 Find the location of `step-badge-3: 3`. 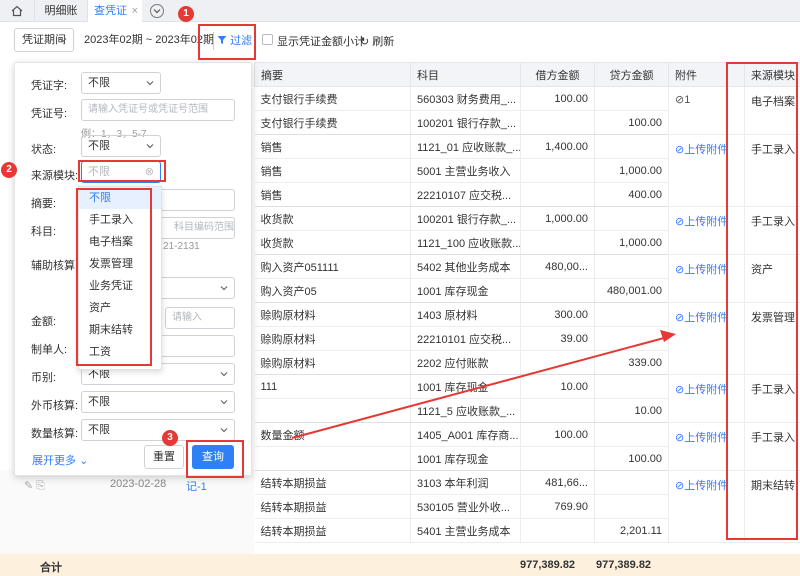

step-badge-3: 3 is located at coordinates (170, 438).